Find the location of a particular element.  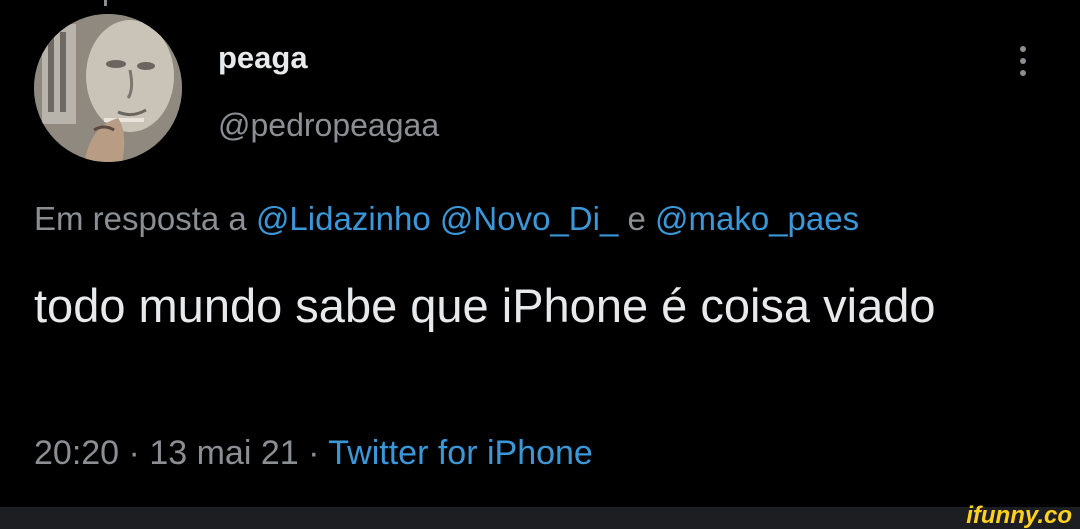

mention-link: @Lidazinho is located at coordinates (343, 218).